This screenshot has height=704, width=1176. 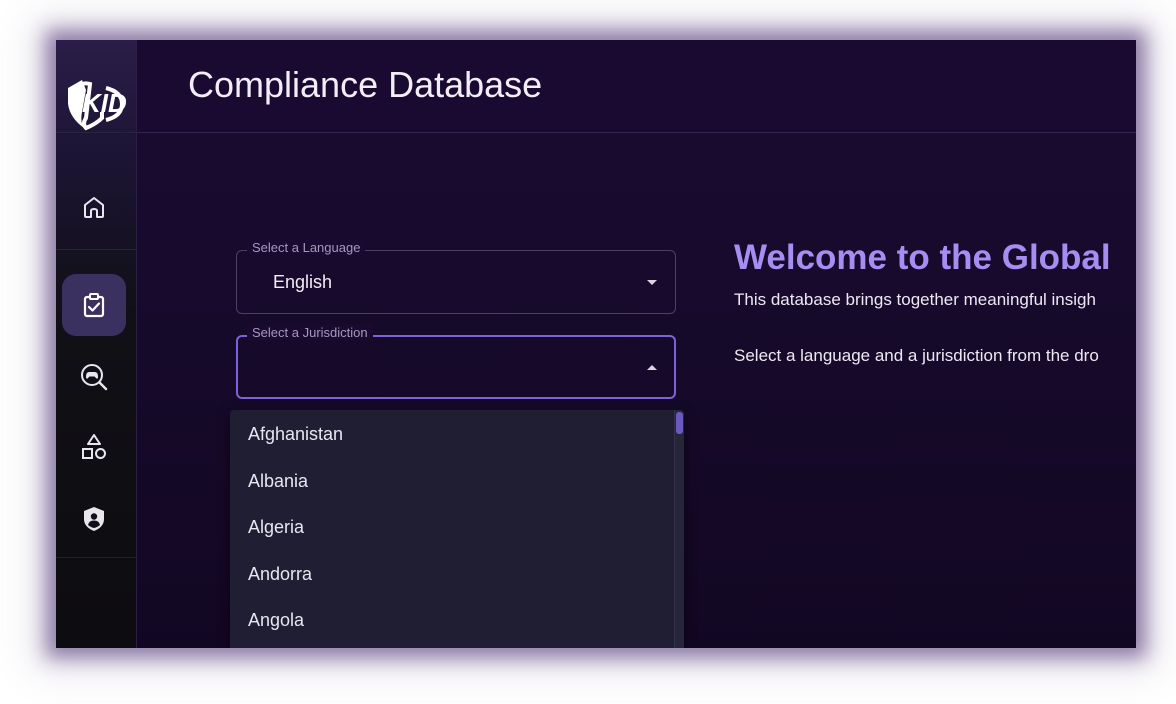 I want to click on dropdown-option: Angola, so click(x=276, y=620).